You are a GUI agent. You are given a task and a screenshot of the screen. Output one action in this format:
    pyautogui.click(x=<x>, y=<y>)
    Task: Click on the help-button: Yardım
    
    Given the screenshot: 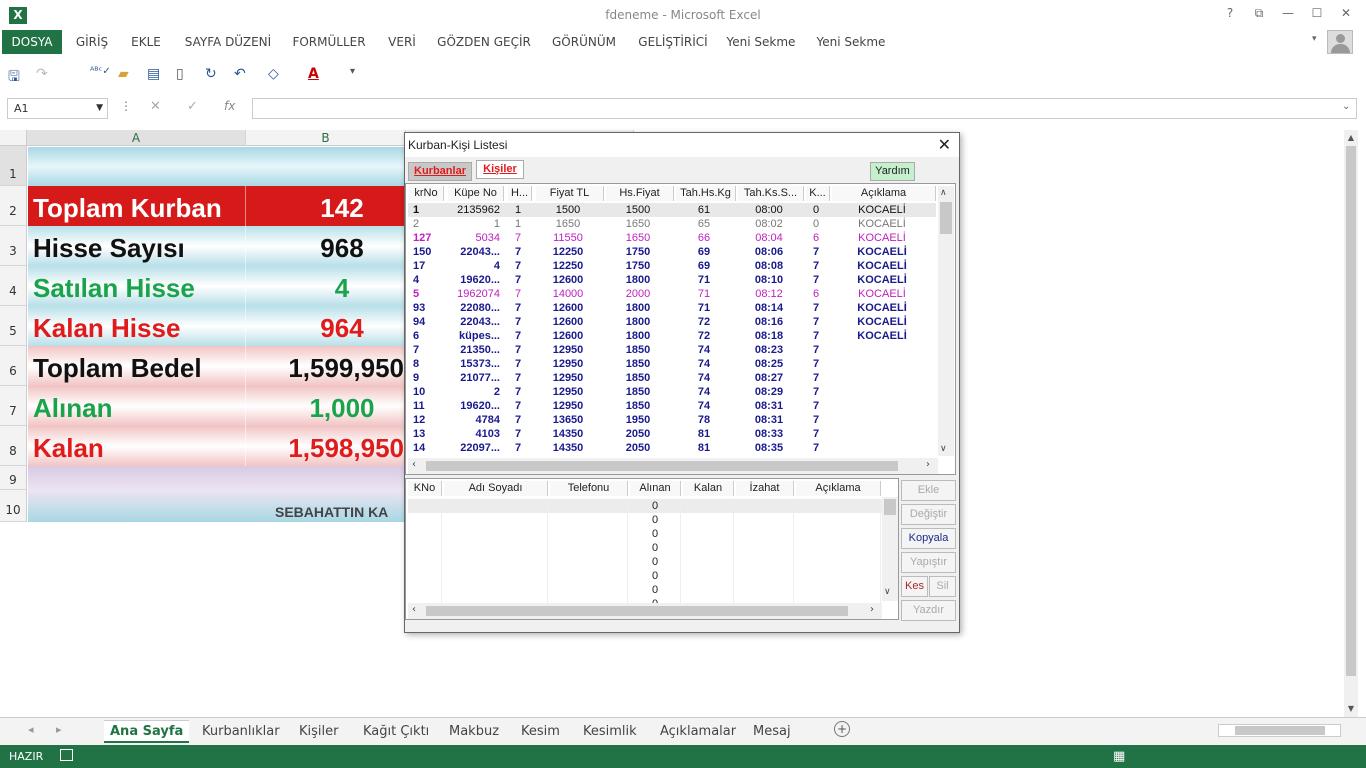 What is the action you would take?
    pyautogui.click(x=892, y=171)
    